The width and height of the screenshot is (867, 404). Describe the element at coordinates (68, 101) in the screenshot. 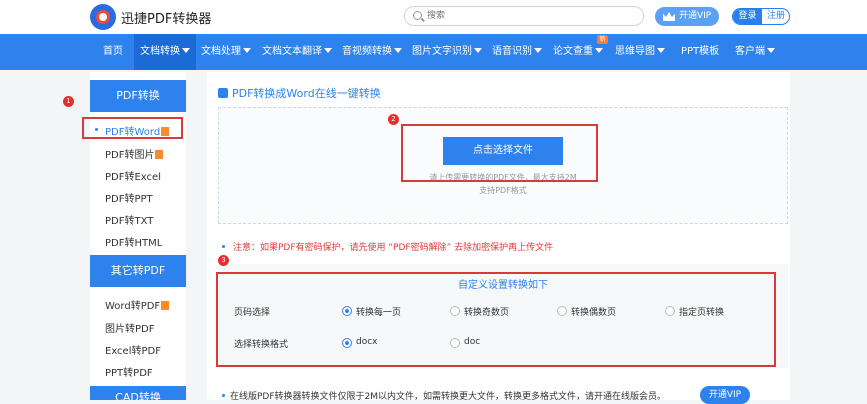

I see `annotation-marker-1: 1` at that location.